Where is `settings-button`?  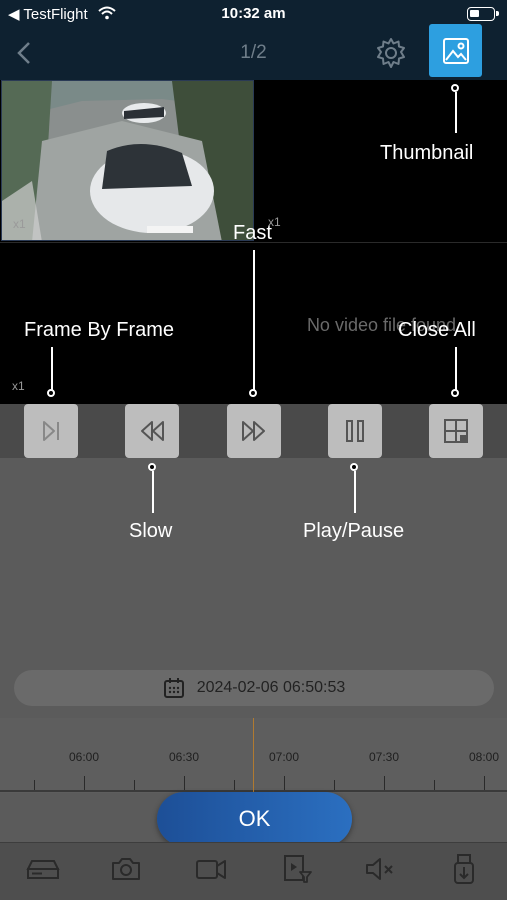 settings-button is located at coordinates (391, 53).